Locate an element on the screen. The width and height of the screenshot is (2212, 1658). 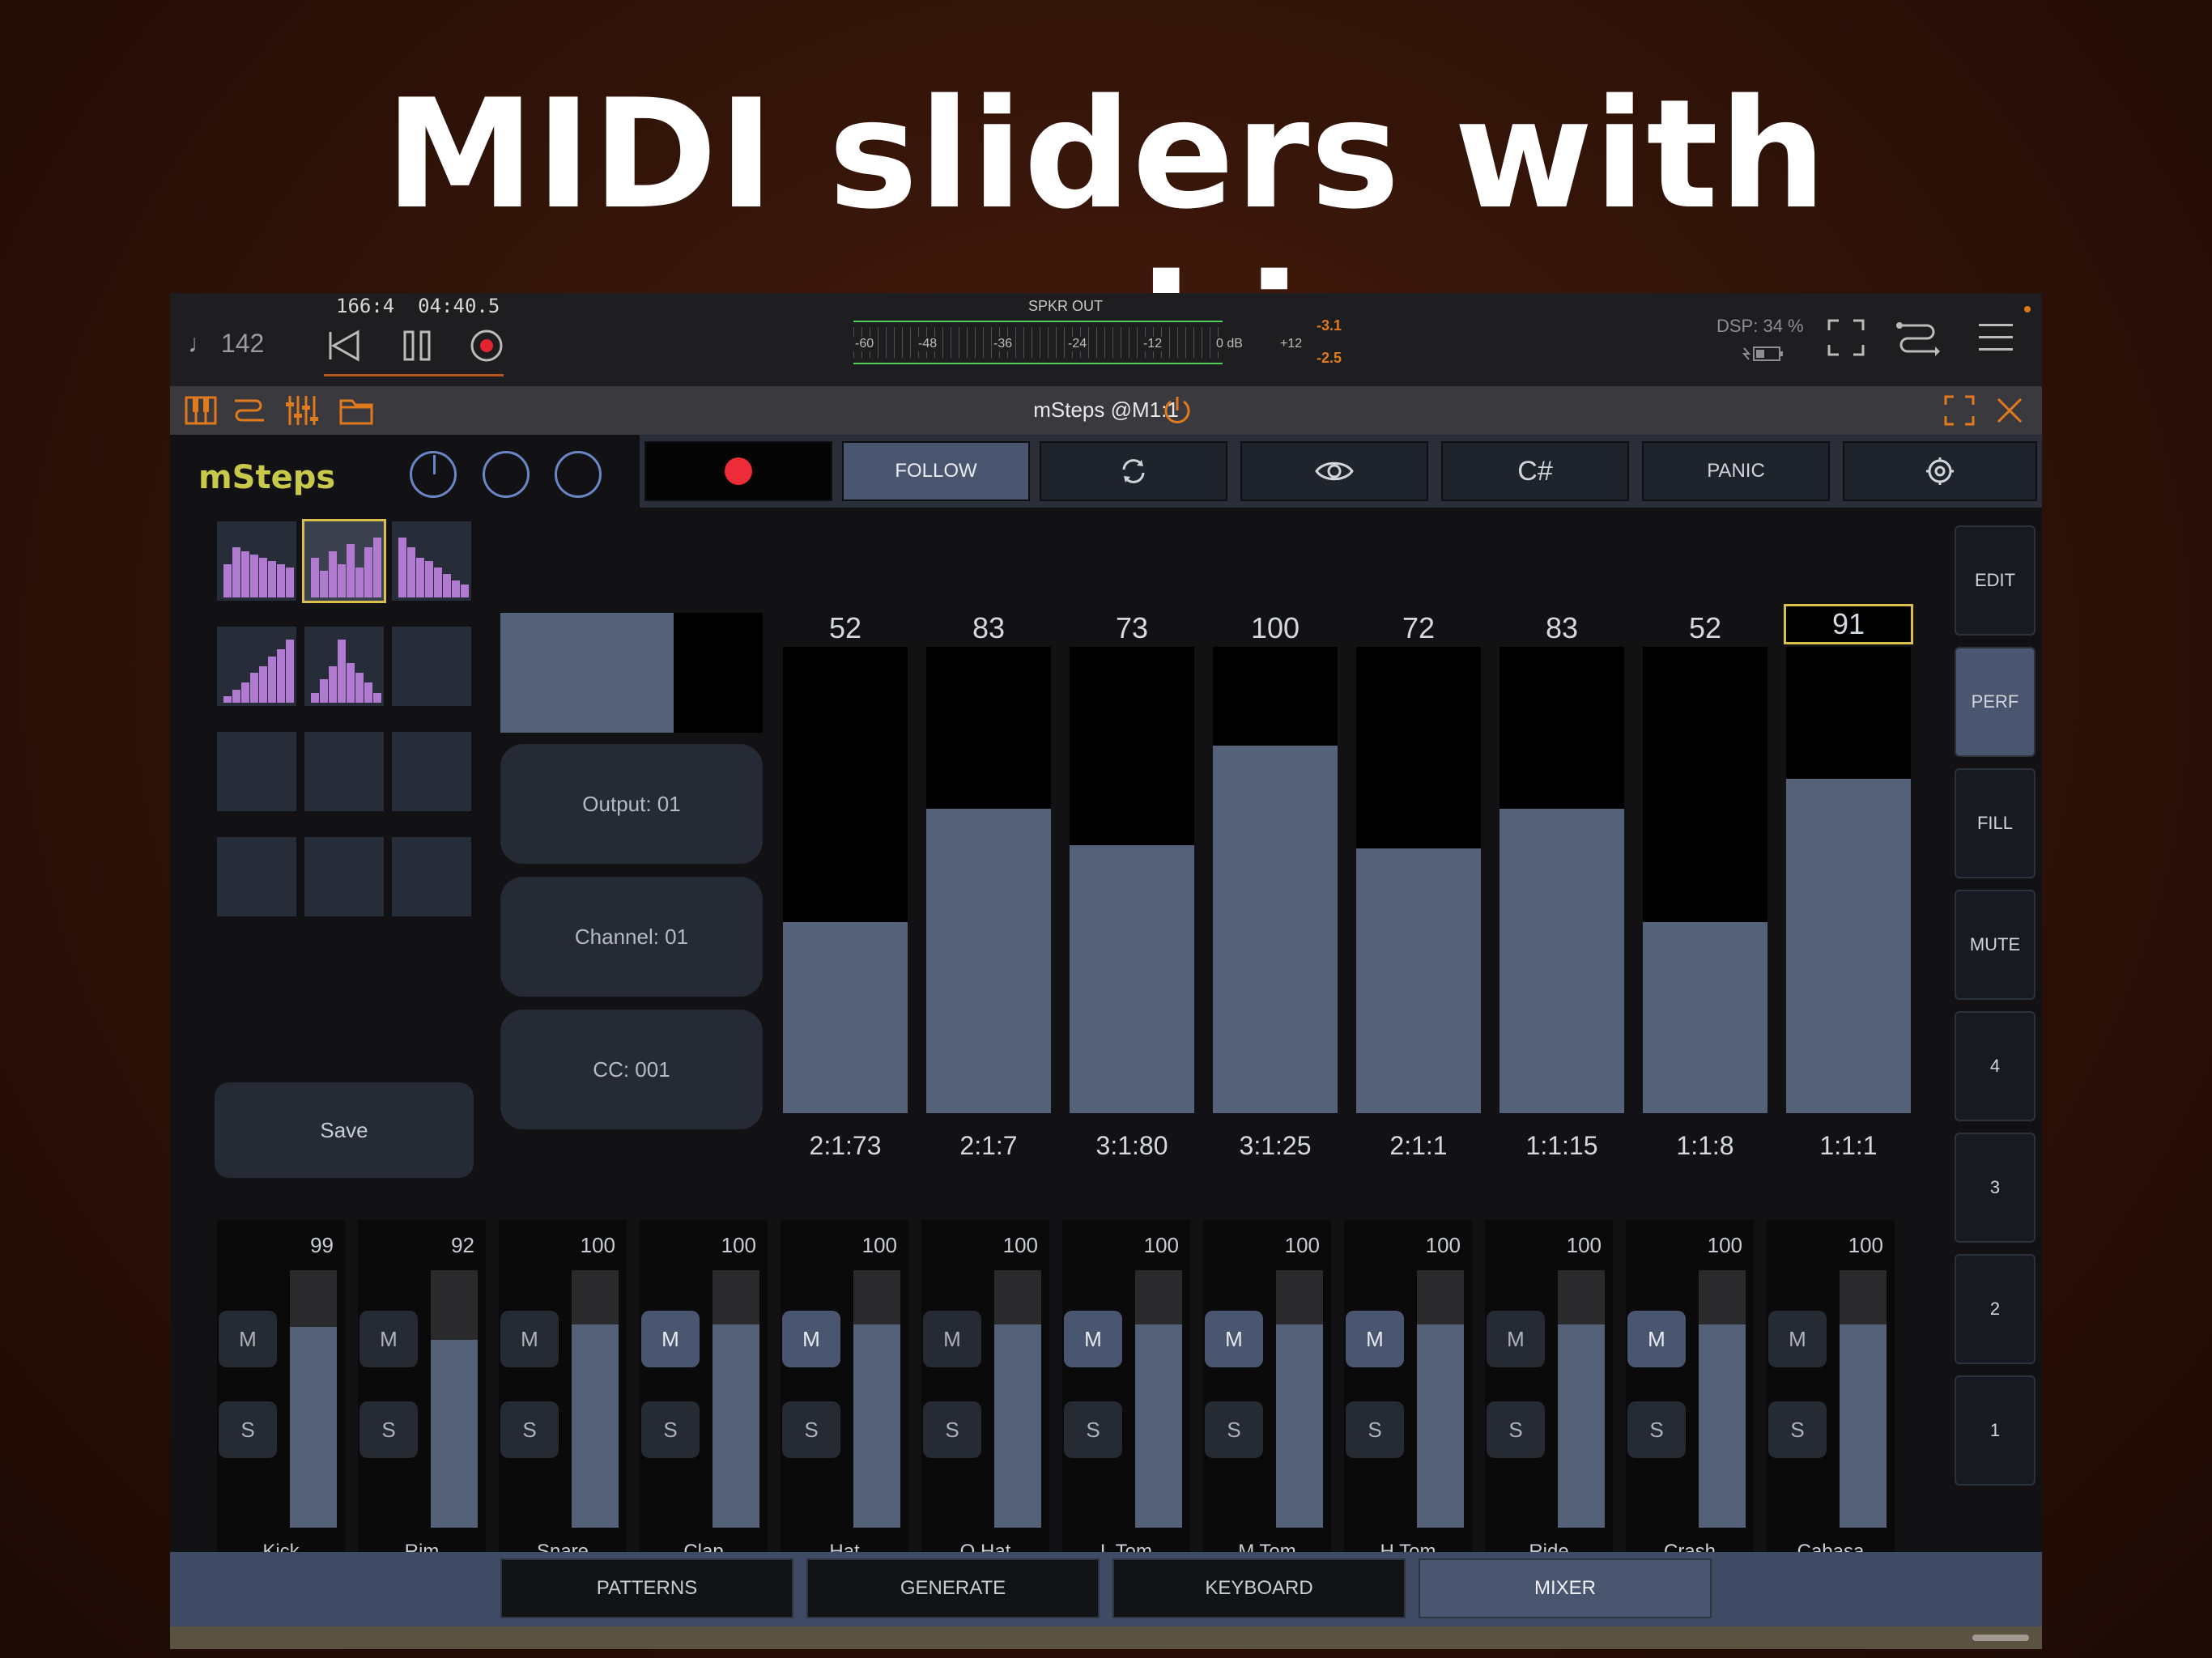
rewind-icon is located at coordinates (344, 345).